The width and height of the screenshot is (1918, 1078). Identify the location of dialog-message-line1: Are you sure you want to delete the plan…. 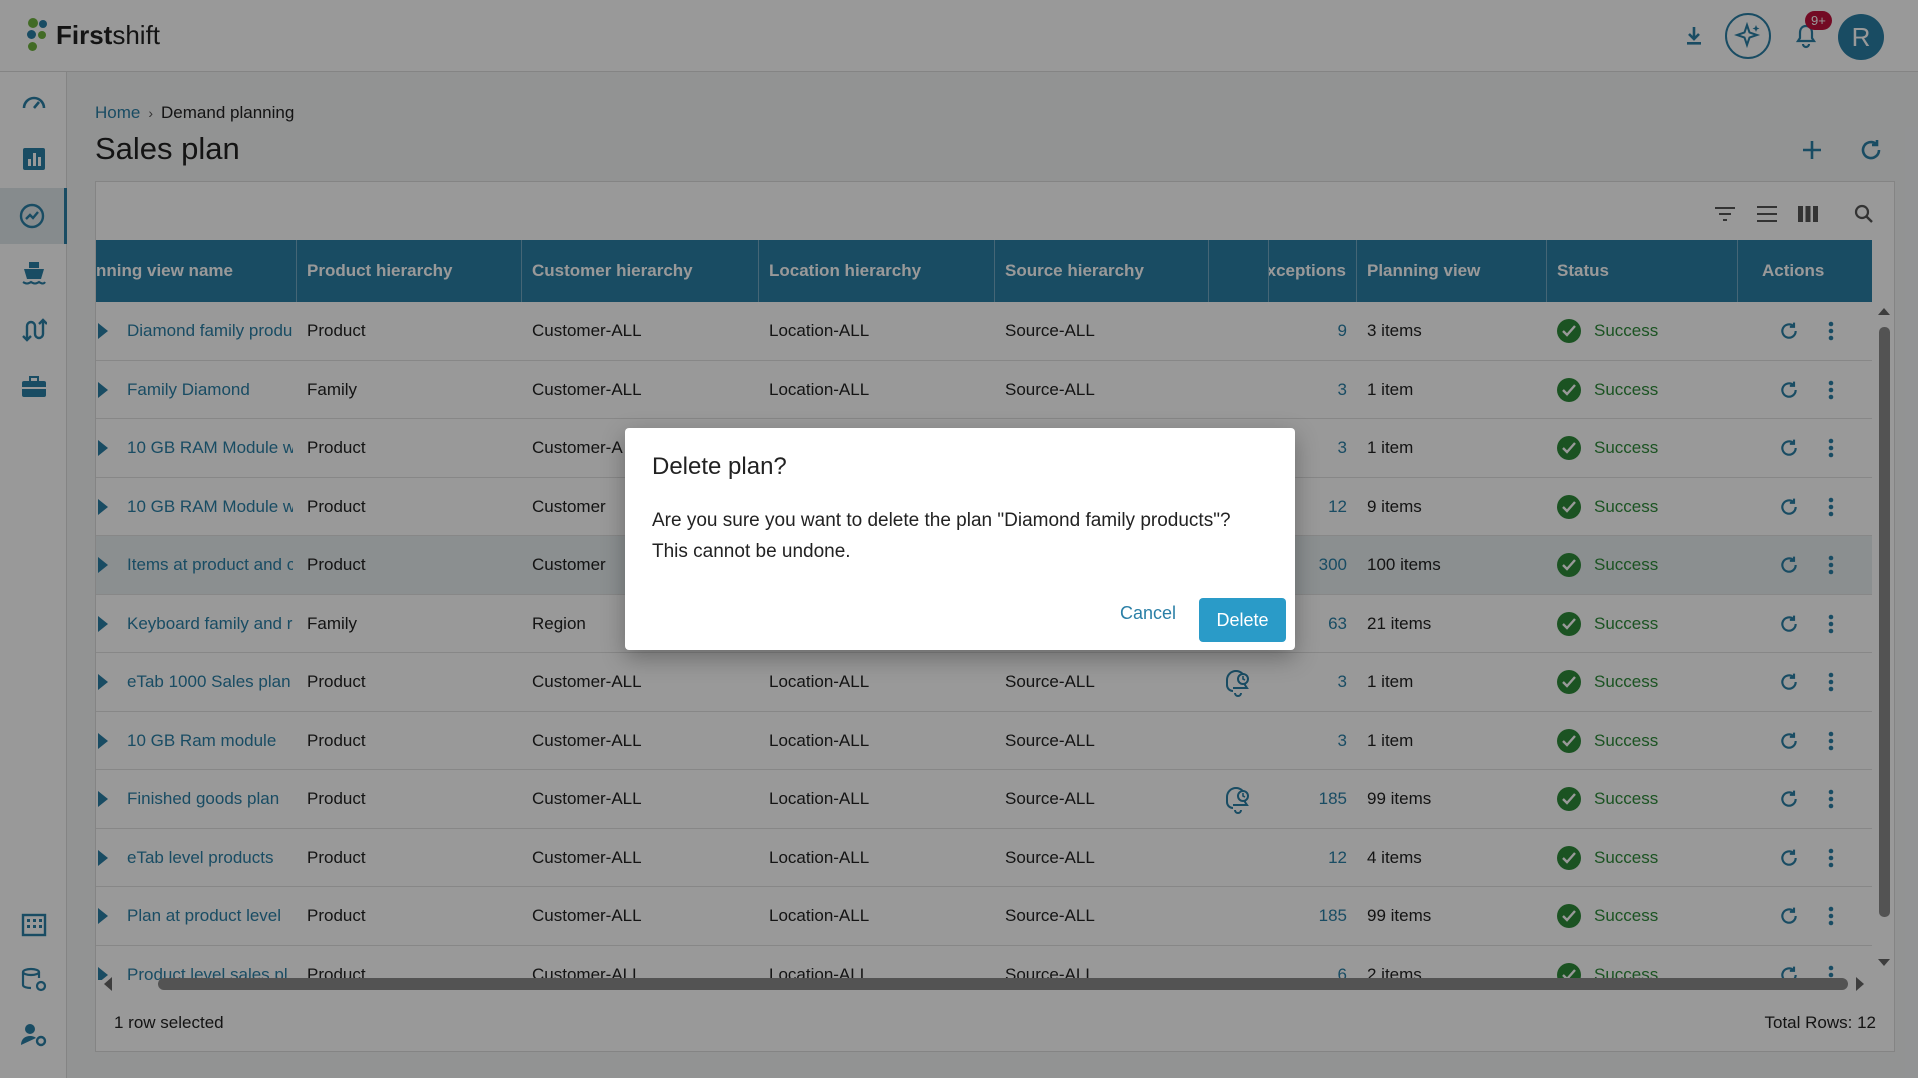
(941, 520).